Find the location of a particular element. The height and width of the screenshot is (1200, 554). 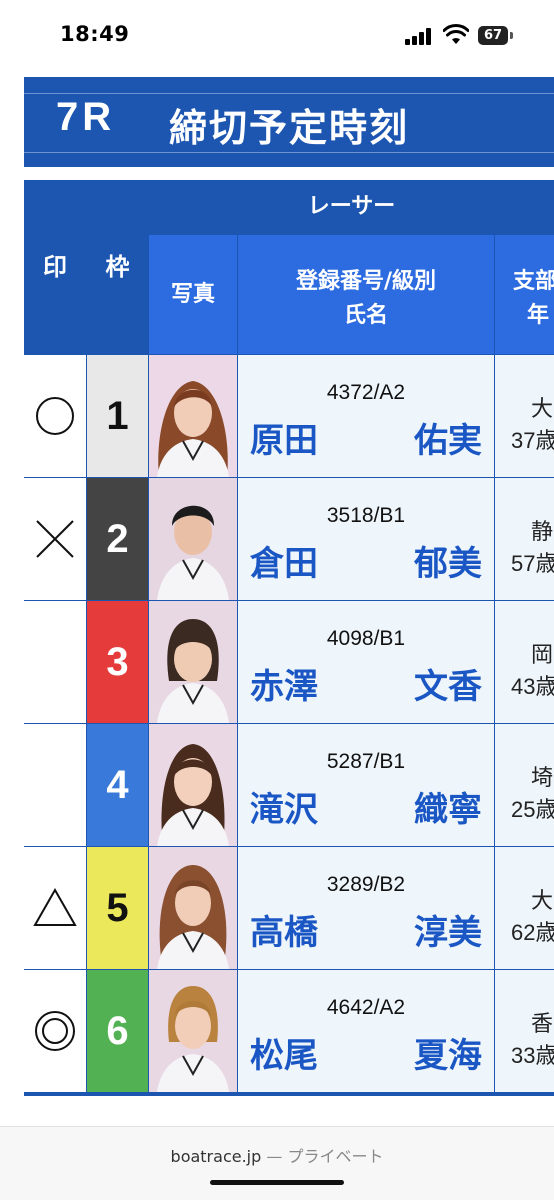

racer-info-cell: 3518/B1 倉田 郁美 is located at coordinates (366, 539).